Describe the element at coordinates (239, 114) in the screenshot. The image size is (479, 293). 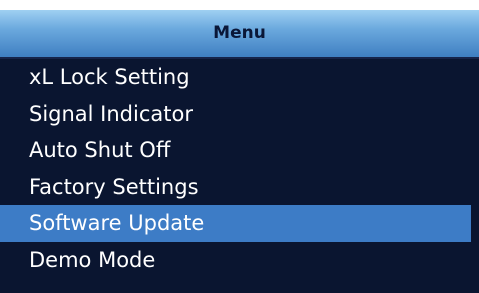
I see `menu-item-signal-indicator: Signal Indicator` at that location.